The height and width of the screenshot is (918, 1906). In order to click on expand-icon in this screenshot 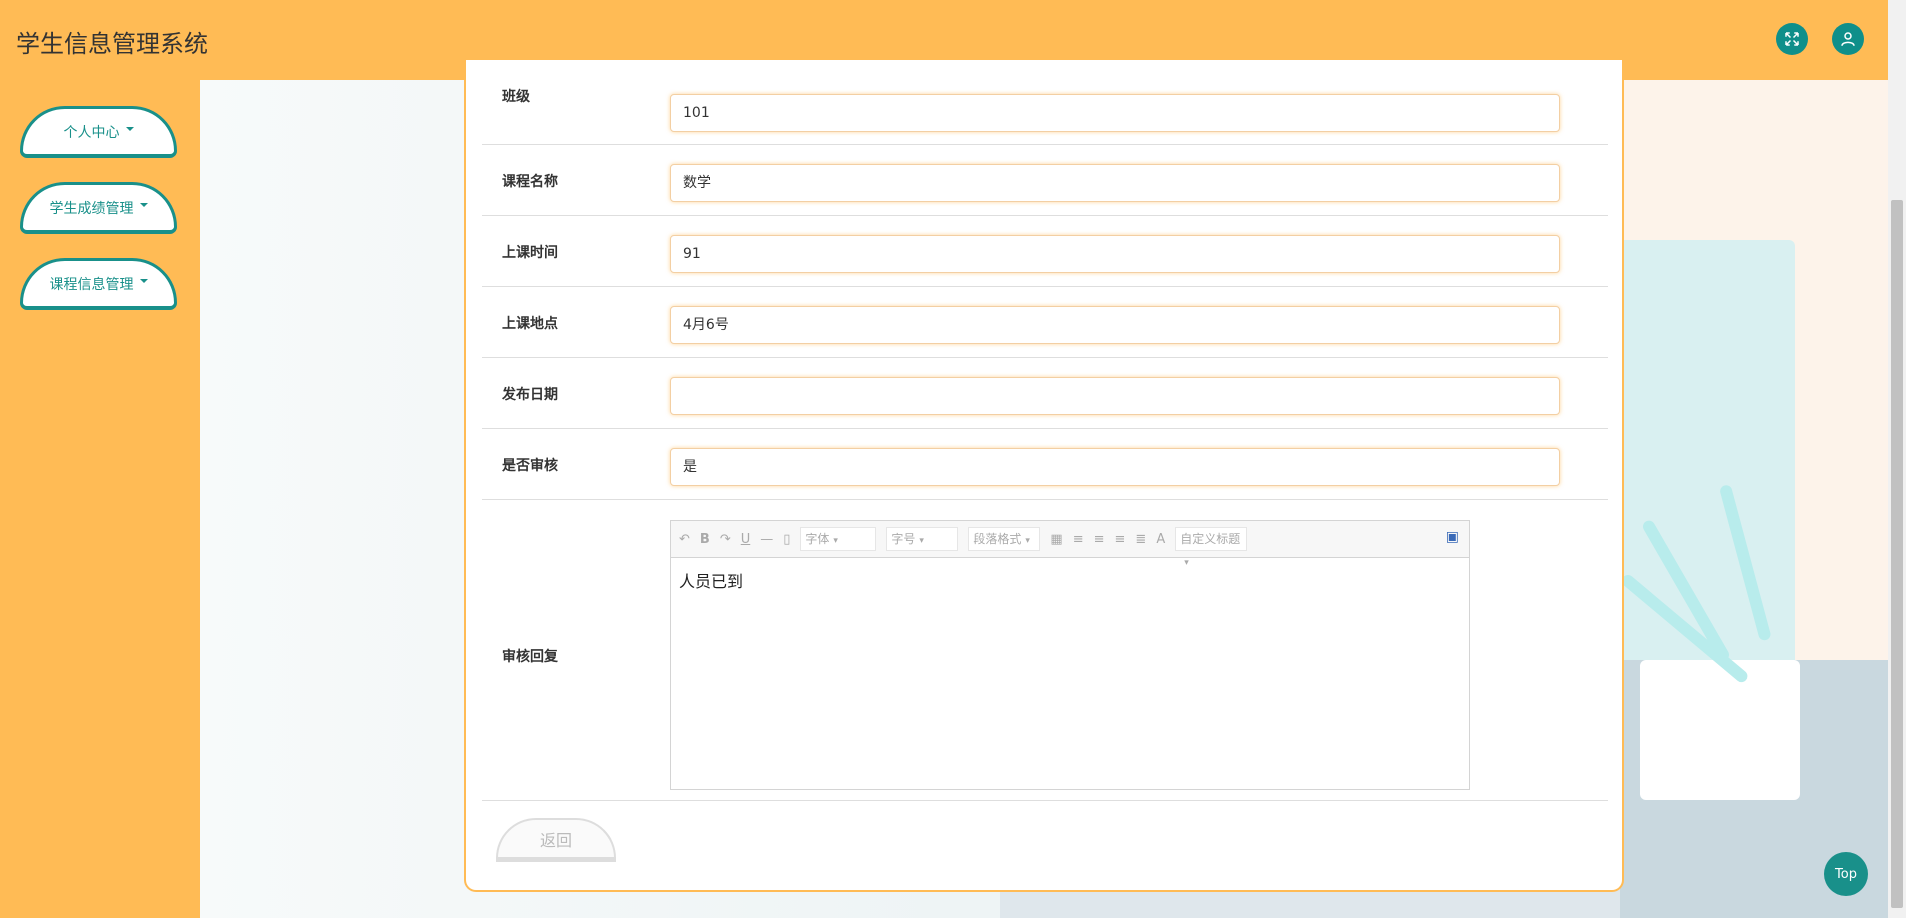, I will do `click(1792, 39)`.